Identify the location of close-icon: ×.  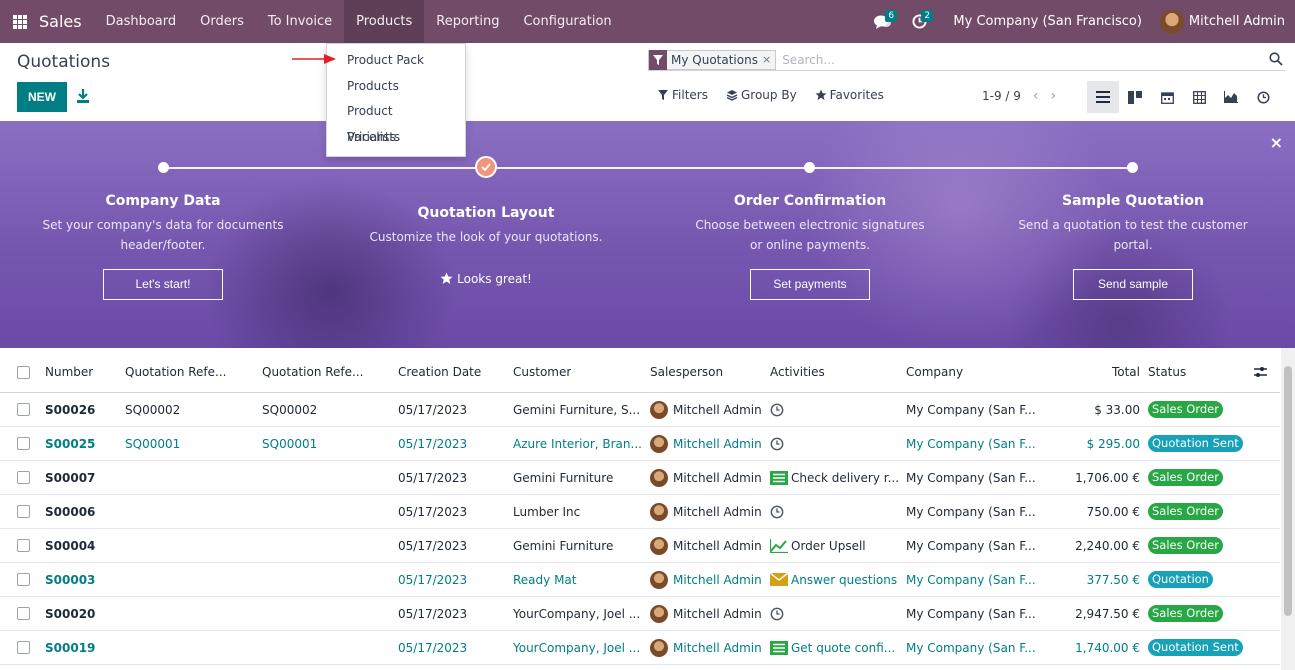
(1276, 142).